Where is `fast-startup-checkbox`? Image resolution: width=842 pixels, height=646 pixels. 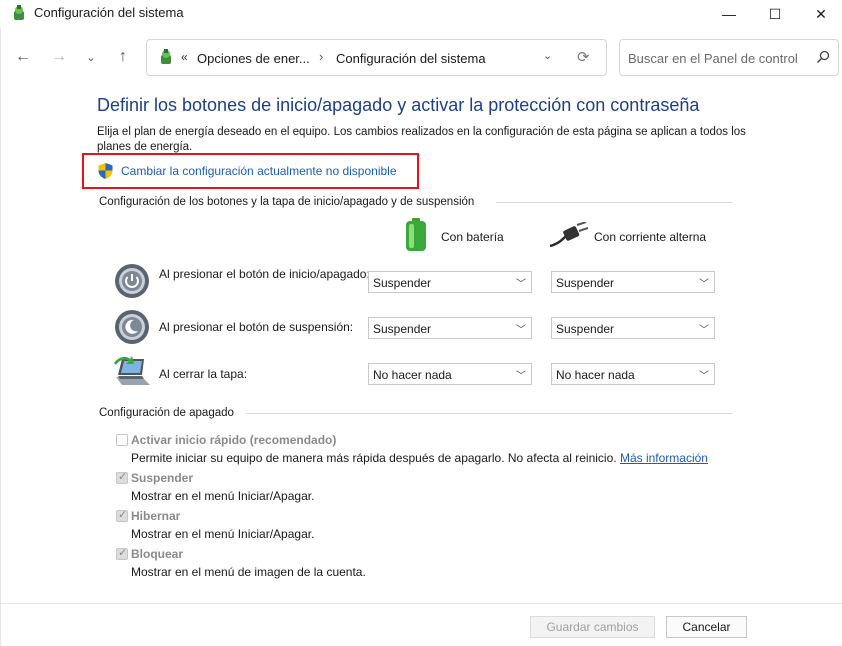 fast-startup-checkbox is located at coordinates (122, 440).